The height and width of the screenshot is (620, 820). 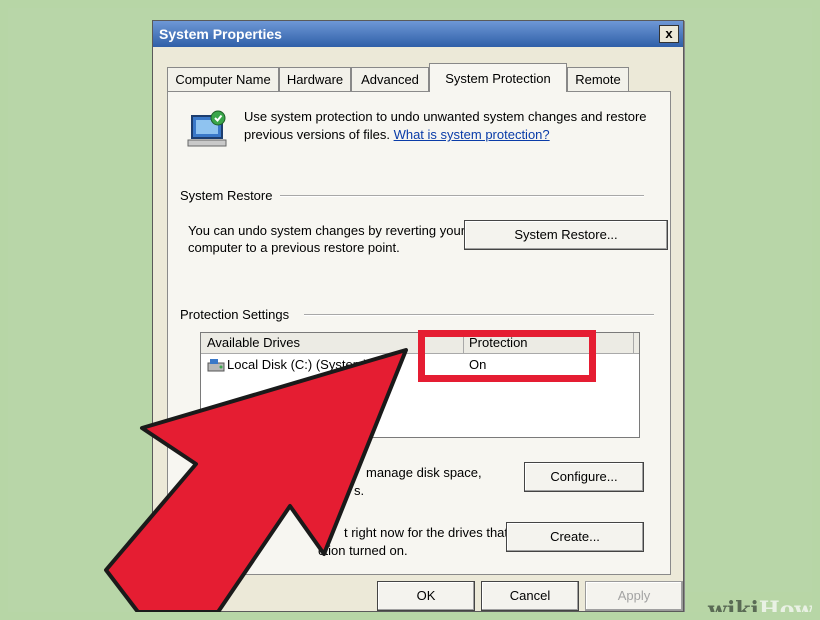 What do you see at coordinates (507, 356) in the screenshot?
I see `protection-highlight-box` at bounding box center [507, 356].